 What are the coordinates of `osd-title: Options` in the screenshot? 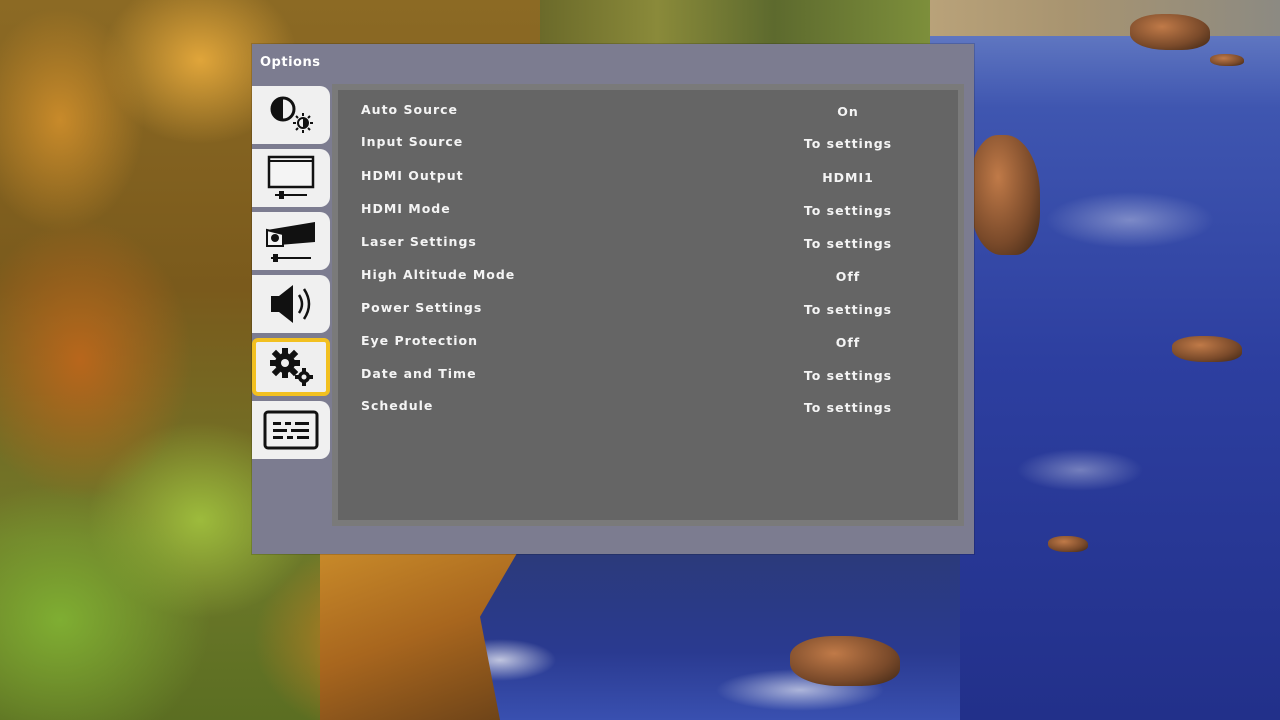 It's located at (290, 62).